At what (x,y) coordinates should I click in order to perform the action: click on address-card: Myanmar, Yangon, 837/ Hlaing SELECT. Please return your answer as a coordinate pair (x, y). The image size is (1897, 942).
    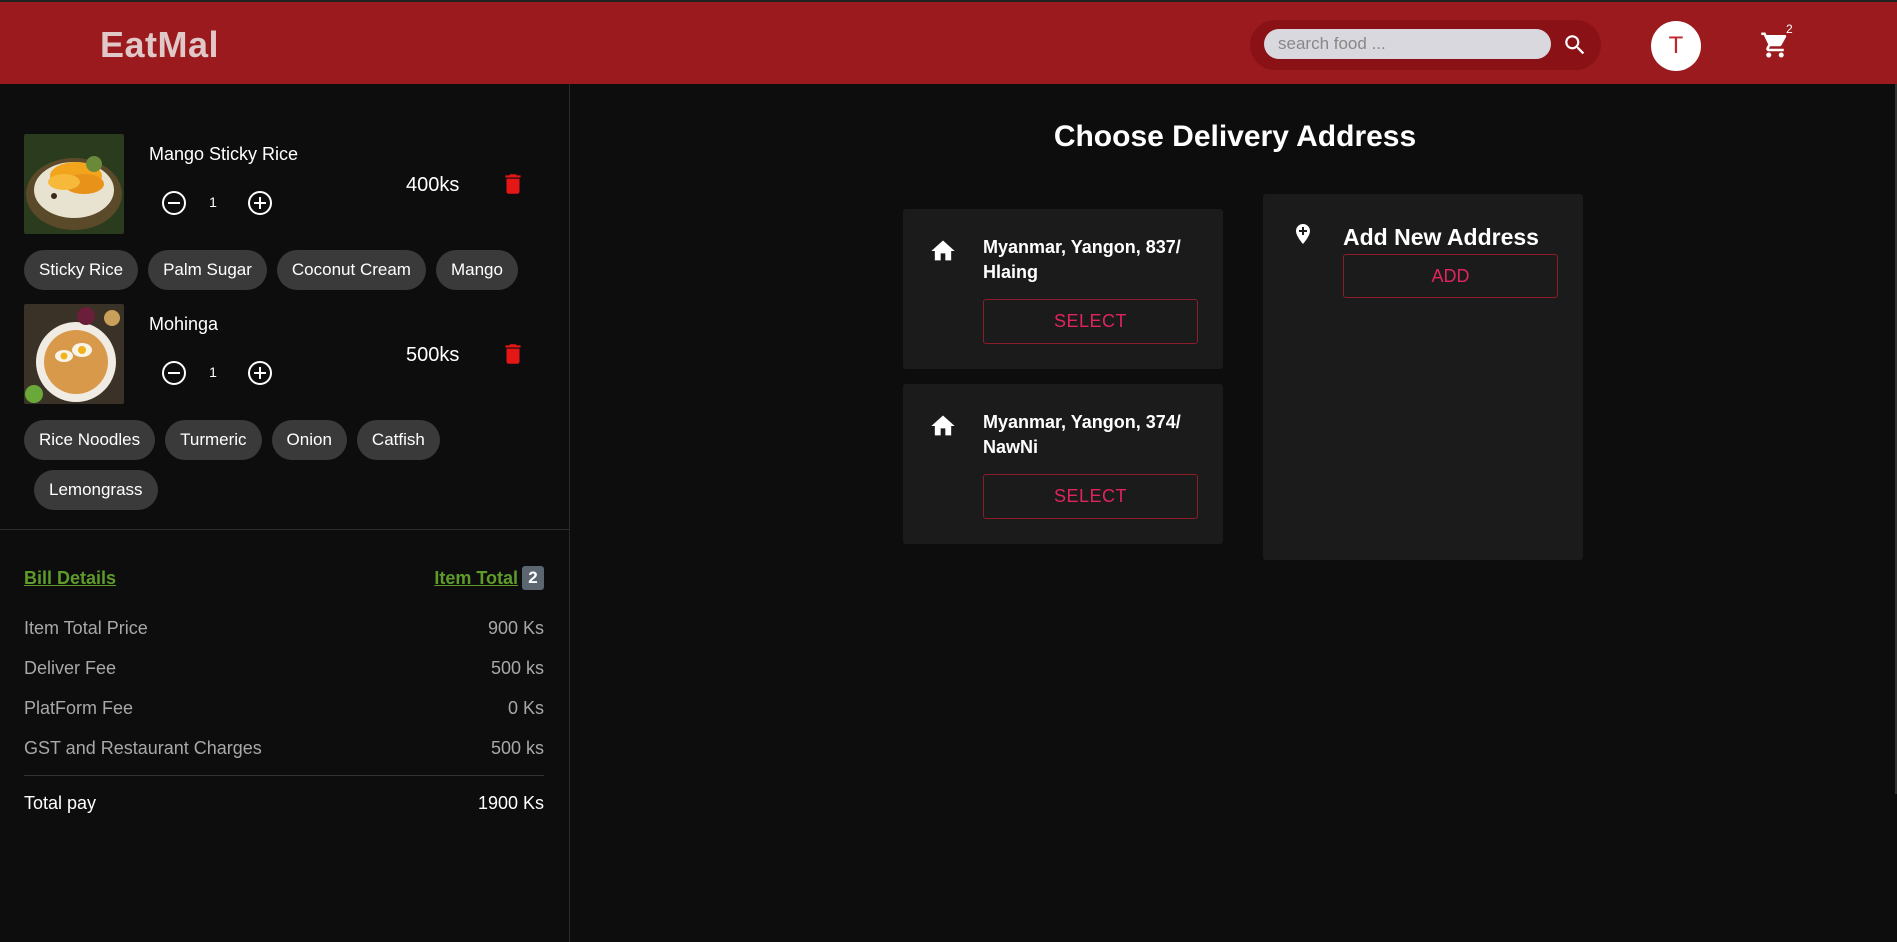
    Looking at the image, I should click on (1063, 289).